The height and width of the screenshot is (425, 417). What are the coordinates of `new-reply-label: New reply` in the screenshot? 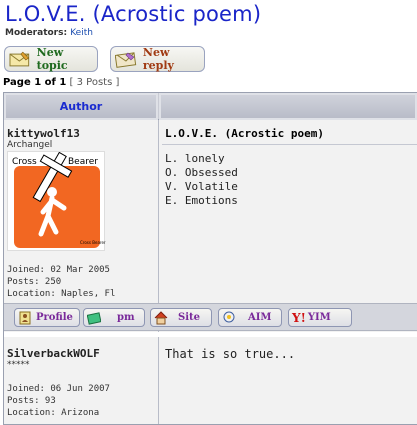 It's located at (158, 59).